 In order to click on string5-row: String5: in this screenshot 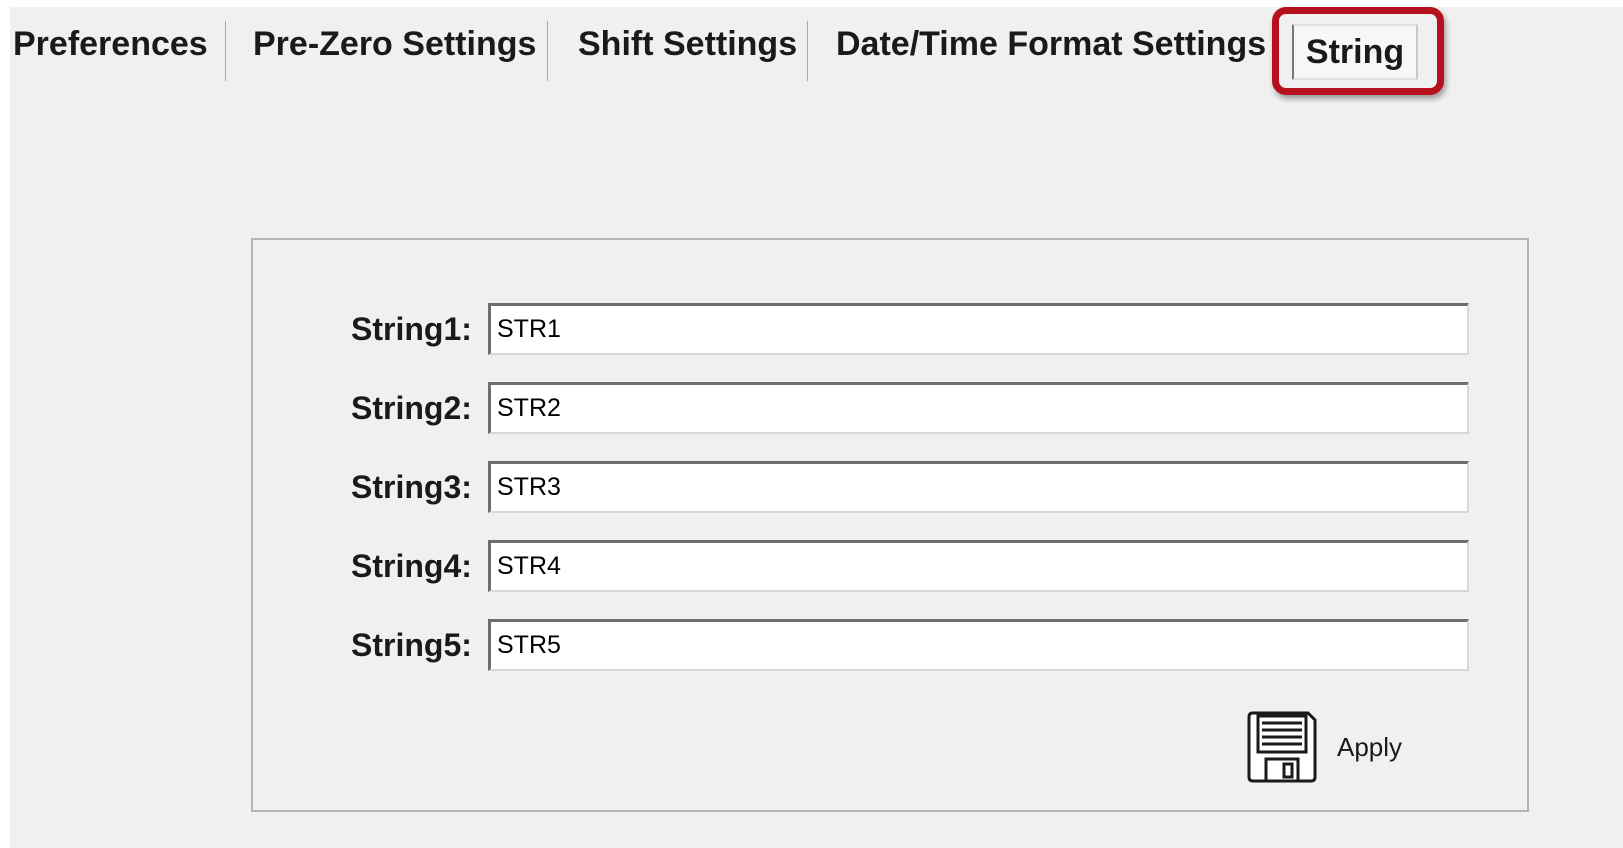, I will do `click(890, 645)`.